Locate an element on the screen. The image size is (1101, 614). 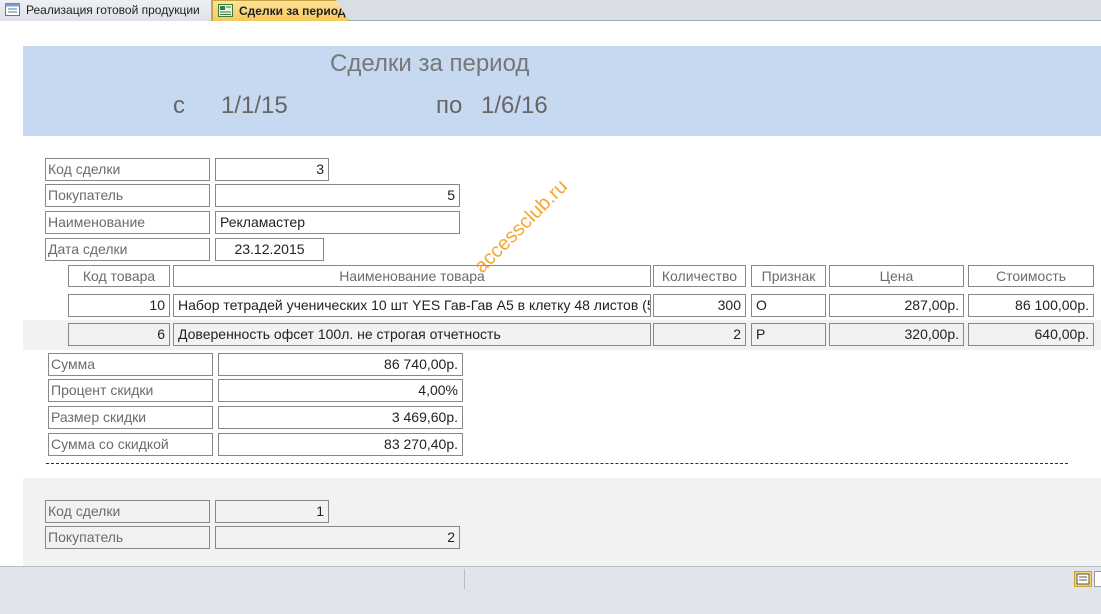
sum-discounted-label: Сумма со скидкой is located at coordinates (130, 444).